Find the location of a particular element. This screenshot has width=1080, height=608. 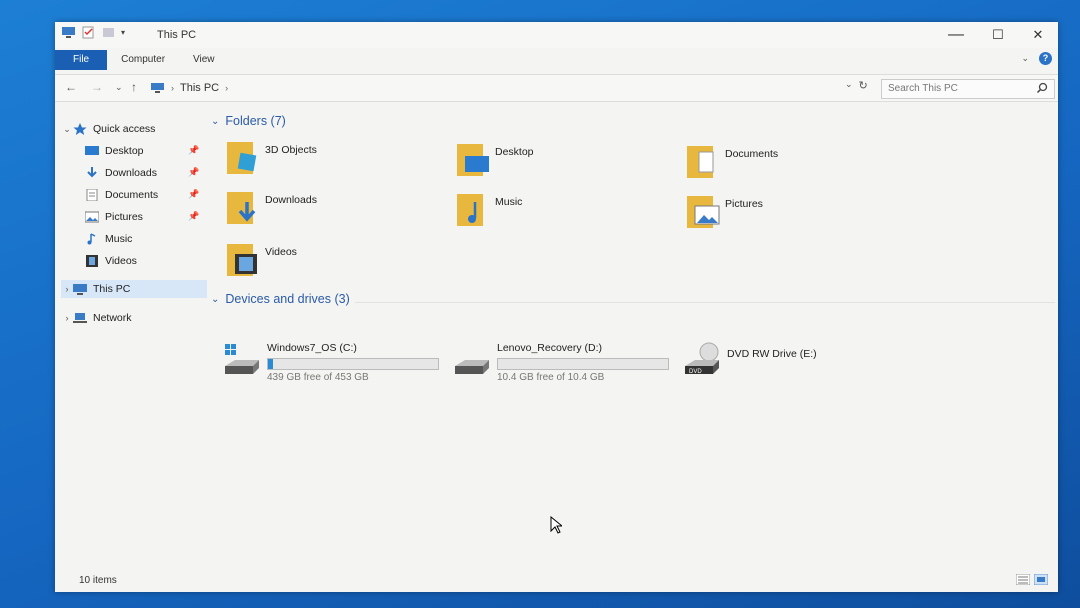

view-toggles is located at coordinates (1032, 579).